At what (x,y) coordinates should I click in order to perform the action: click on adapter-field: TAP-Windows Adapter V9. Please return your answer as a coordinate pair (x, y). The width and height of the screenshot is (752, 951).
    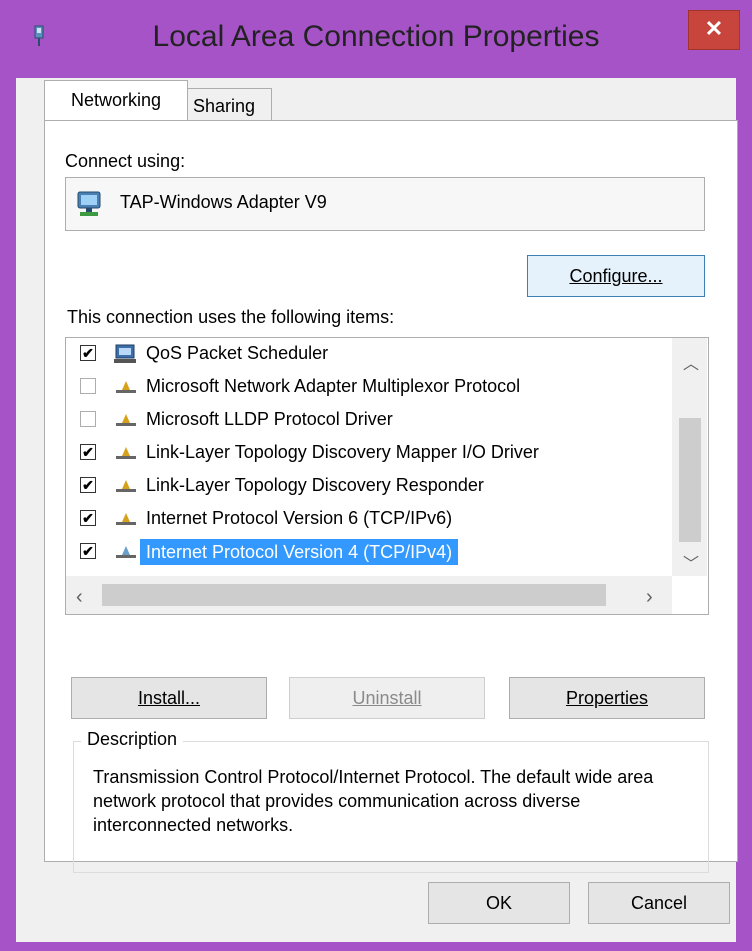
    Looking at the image, I should click on (385, 204).